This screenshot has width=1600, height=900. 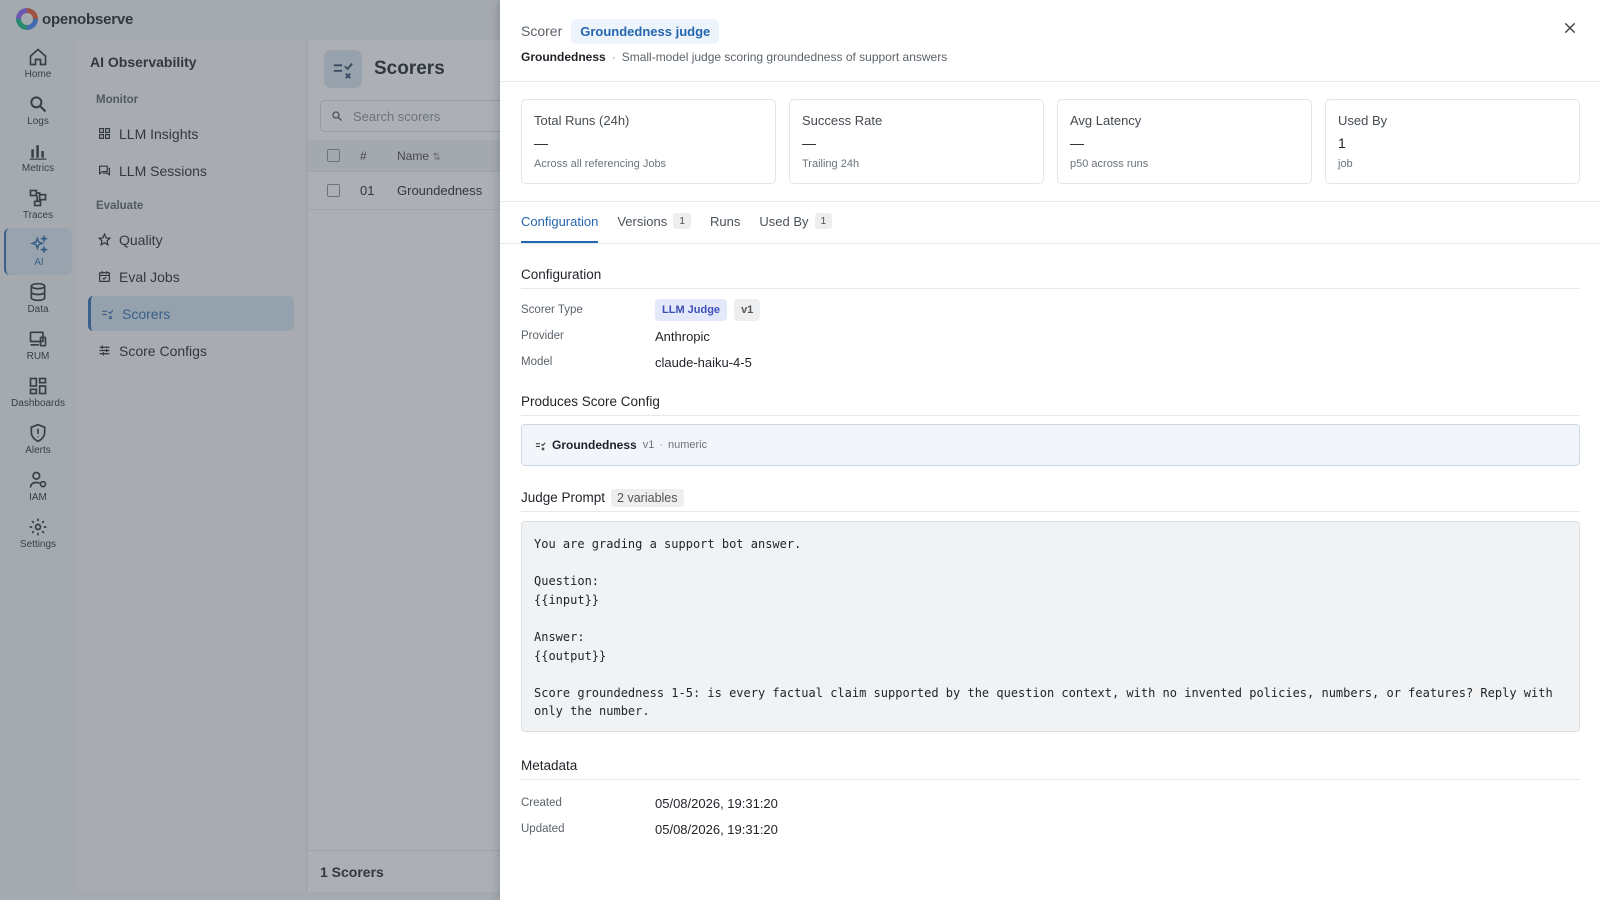 I want to click on config-key: Scorer Type, so click(x=552, y=310).